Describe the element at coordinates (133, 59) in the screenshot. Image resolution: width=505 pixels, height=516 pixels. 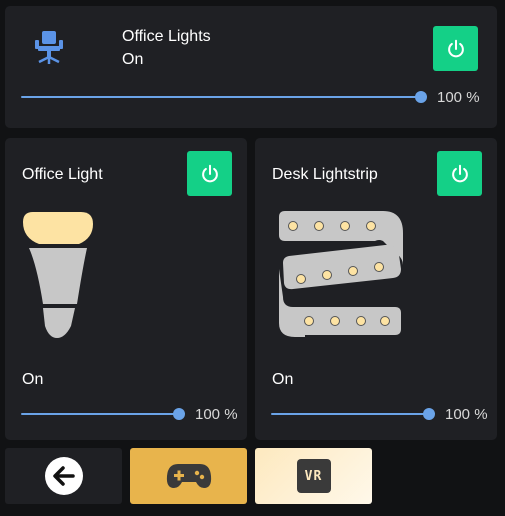
I see `group-state: On` at that location.